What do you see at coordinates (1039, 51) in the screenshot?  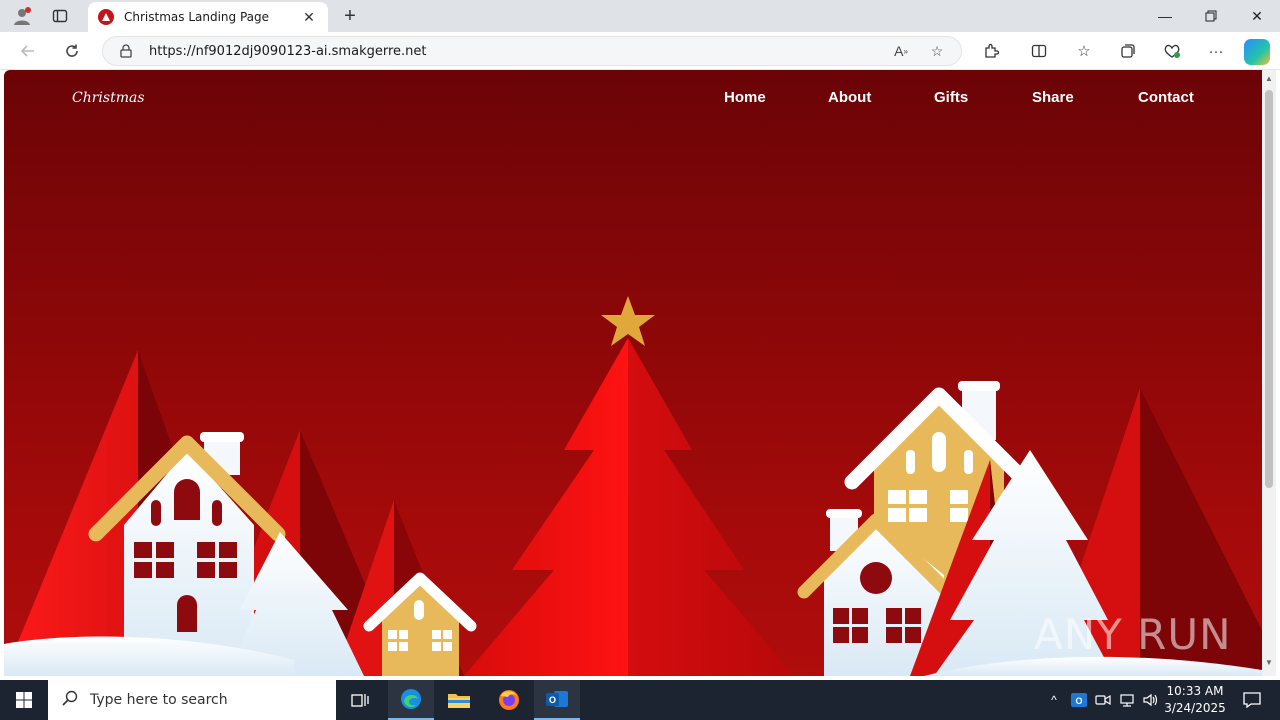 I see `split-screen-icon` at bounding box center [1039, 51].